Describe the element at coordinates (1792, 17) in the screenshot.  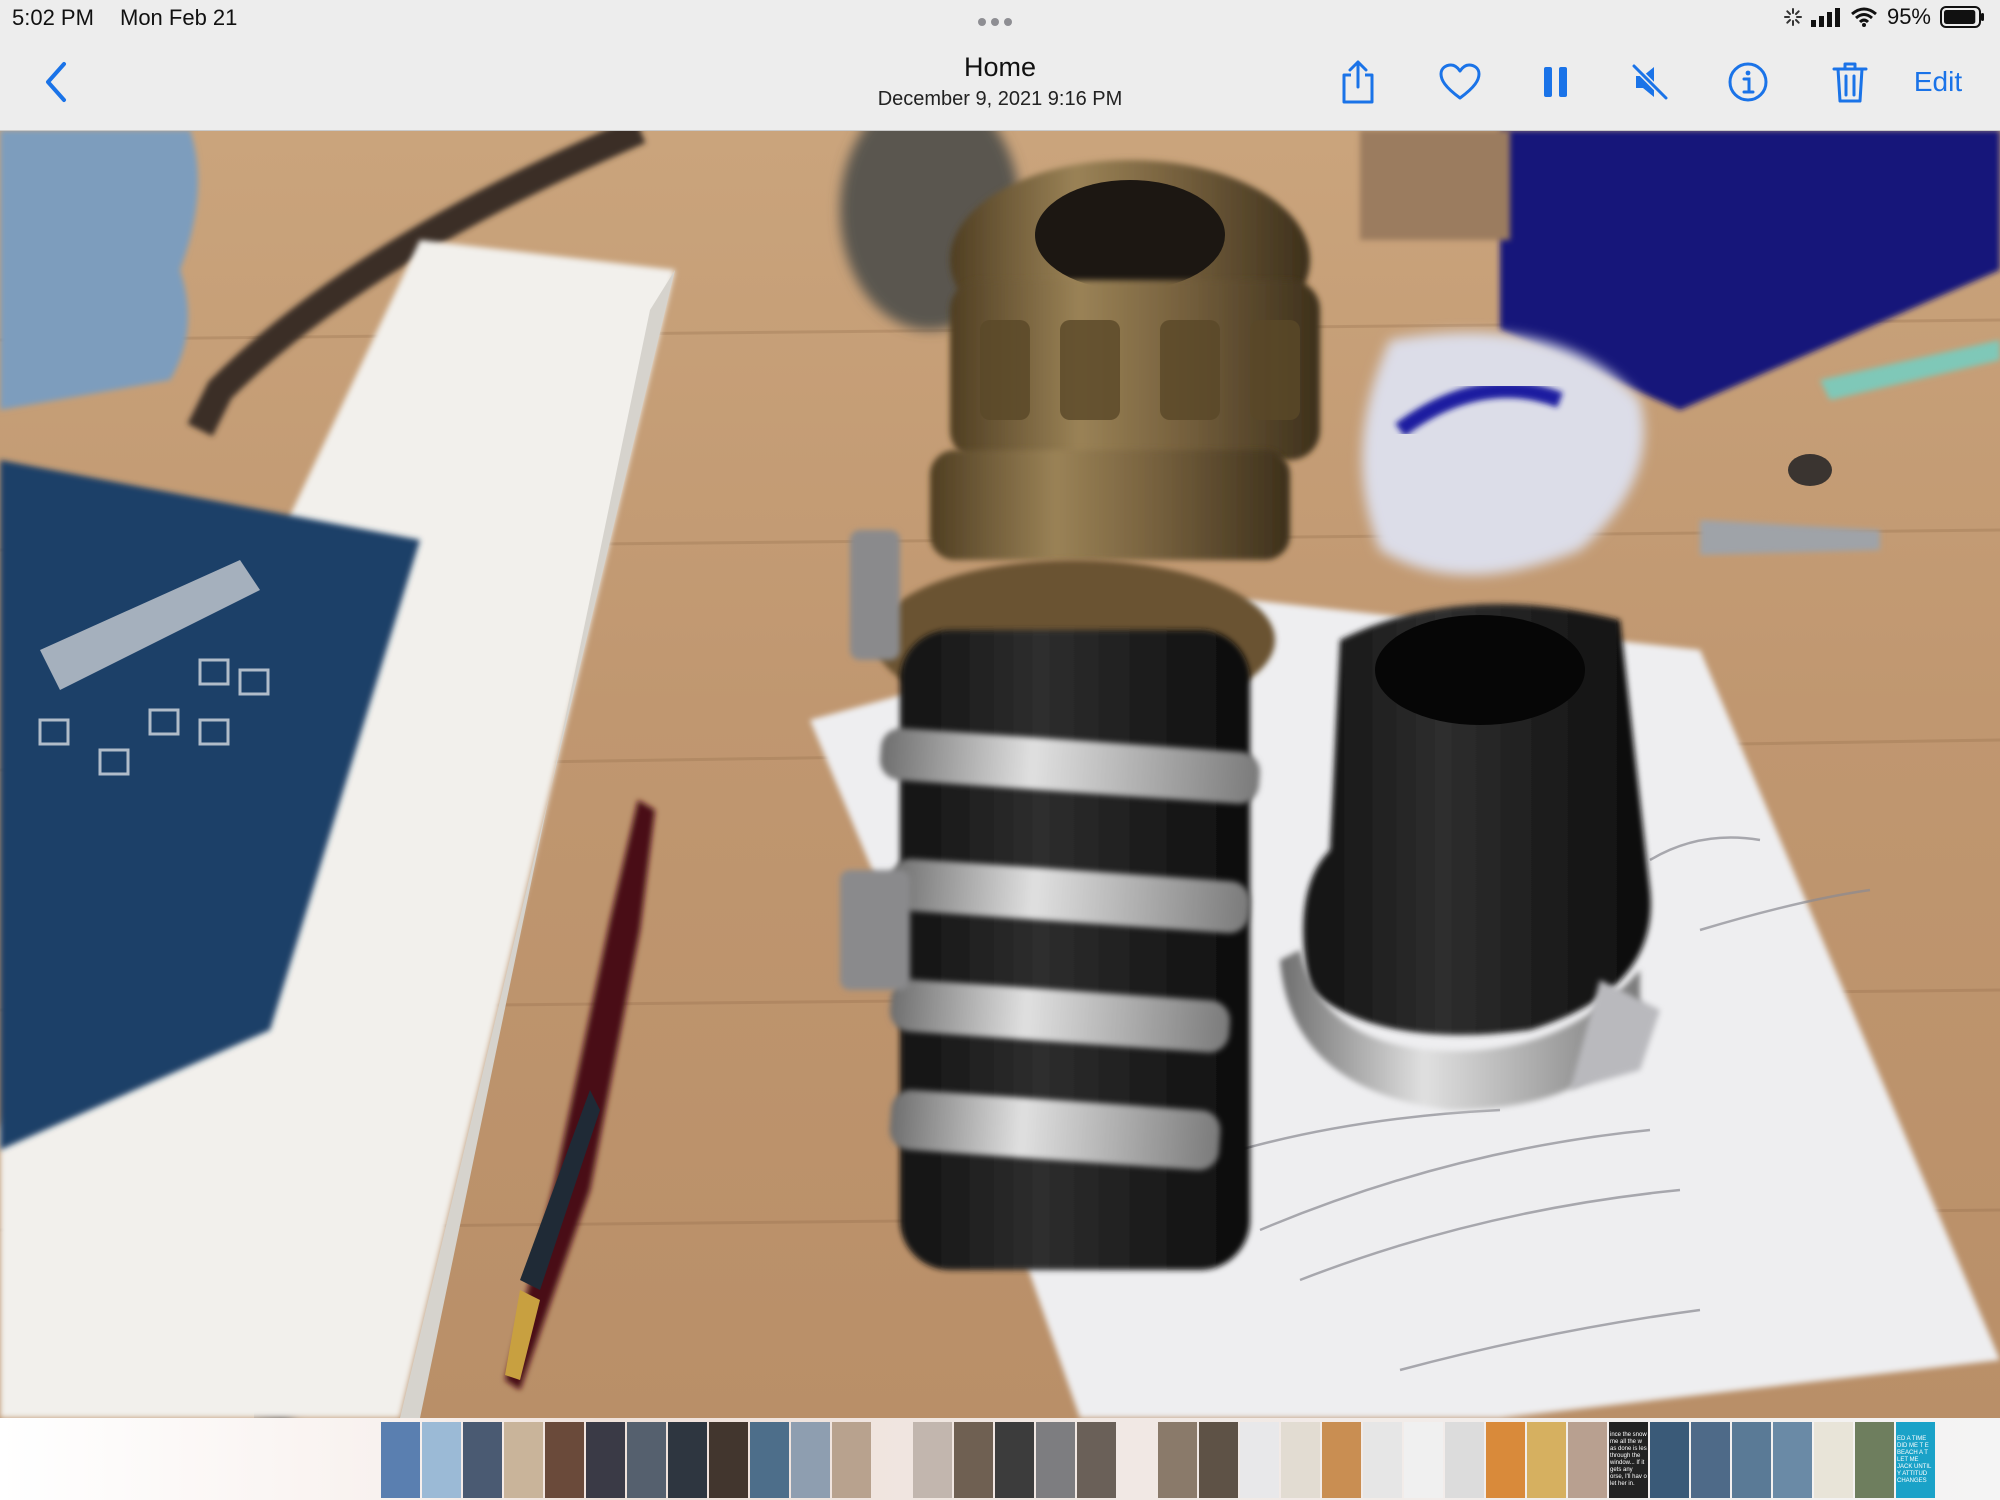
I see `activity-spinner-icon` at that location.